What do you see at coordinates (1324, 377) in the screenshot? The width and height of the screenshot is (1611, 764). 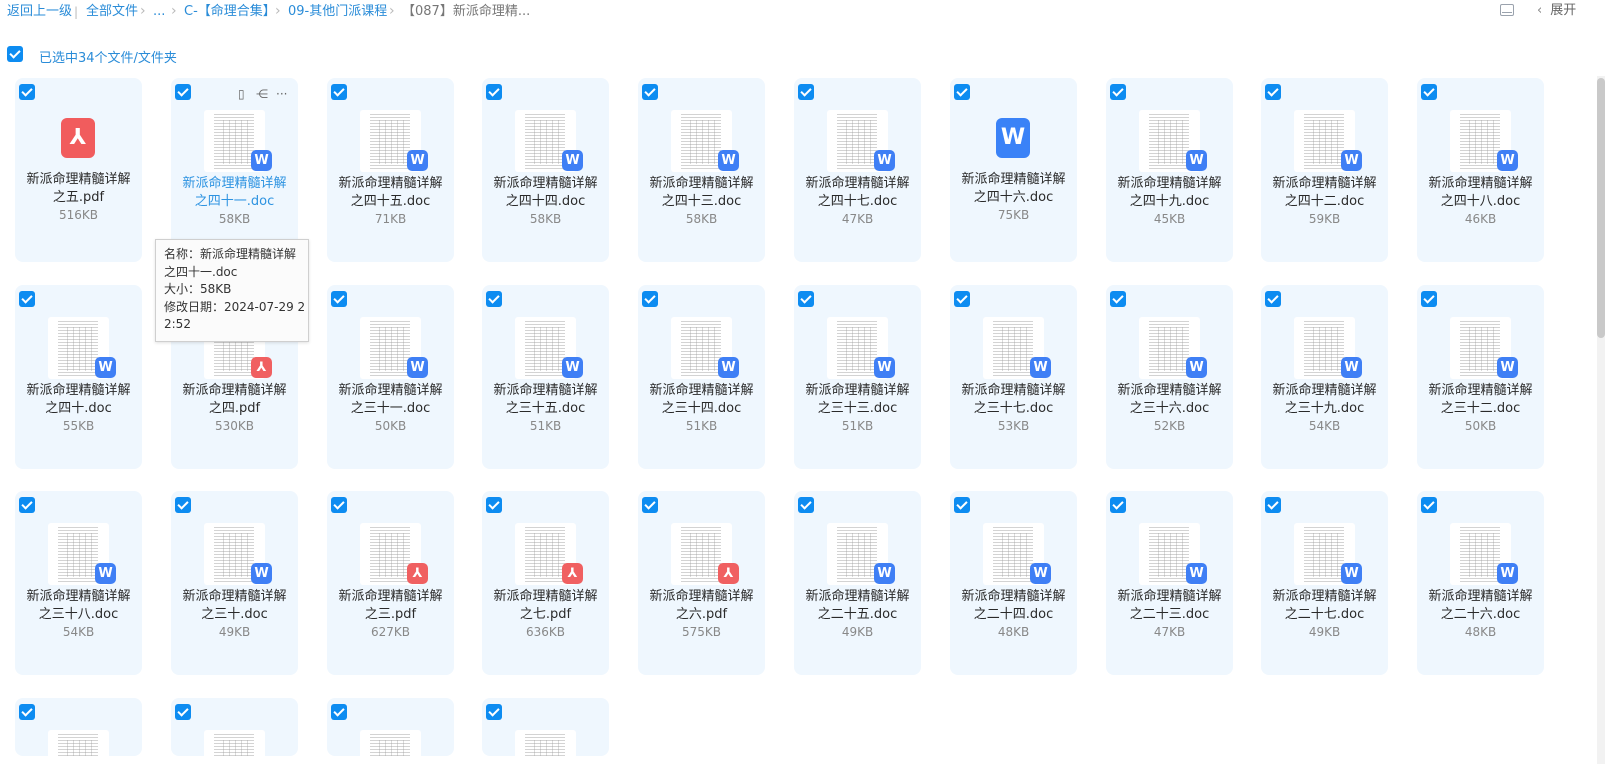 I see `file-card: W 新派命理精髓详解 之三十九.doc 54KB` at bounding box center [1324, 377].